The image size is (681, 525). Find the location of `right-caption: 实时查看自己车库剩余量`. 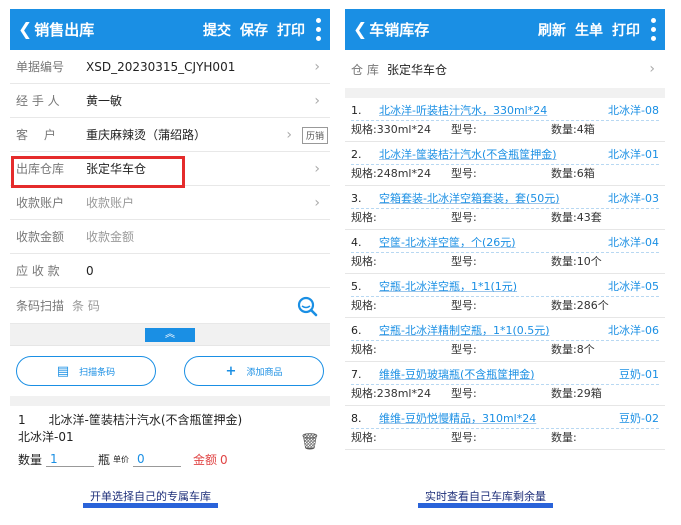

right-caption: 实时查看自己车库剩余量 is located at coordinates (485, 498).